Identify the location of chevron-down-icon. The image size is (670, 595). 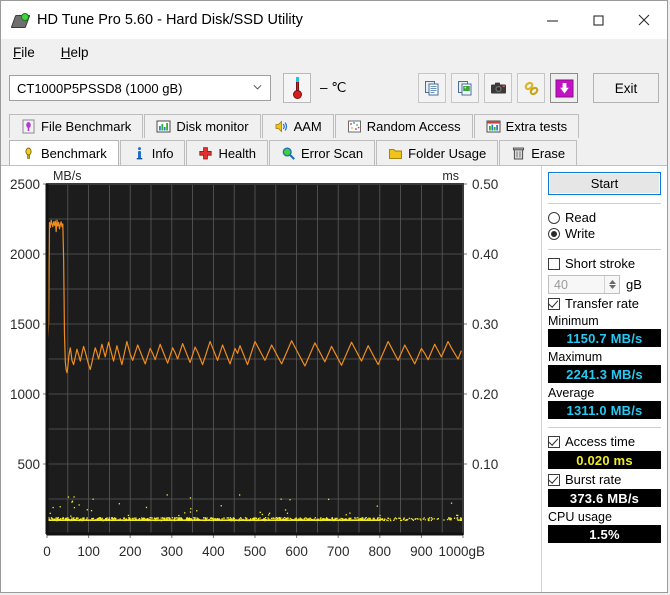
(257, 87).